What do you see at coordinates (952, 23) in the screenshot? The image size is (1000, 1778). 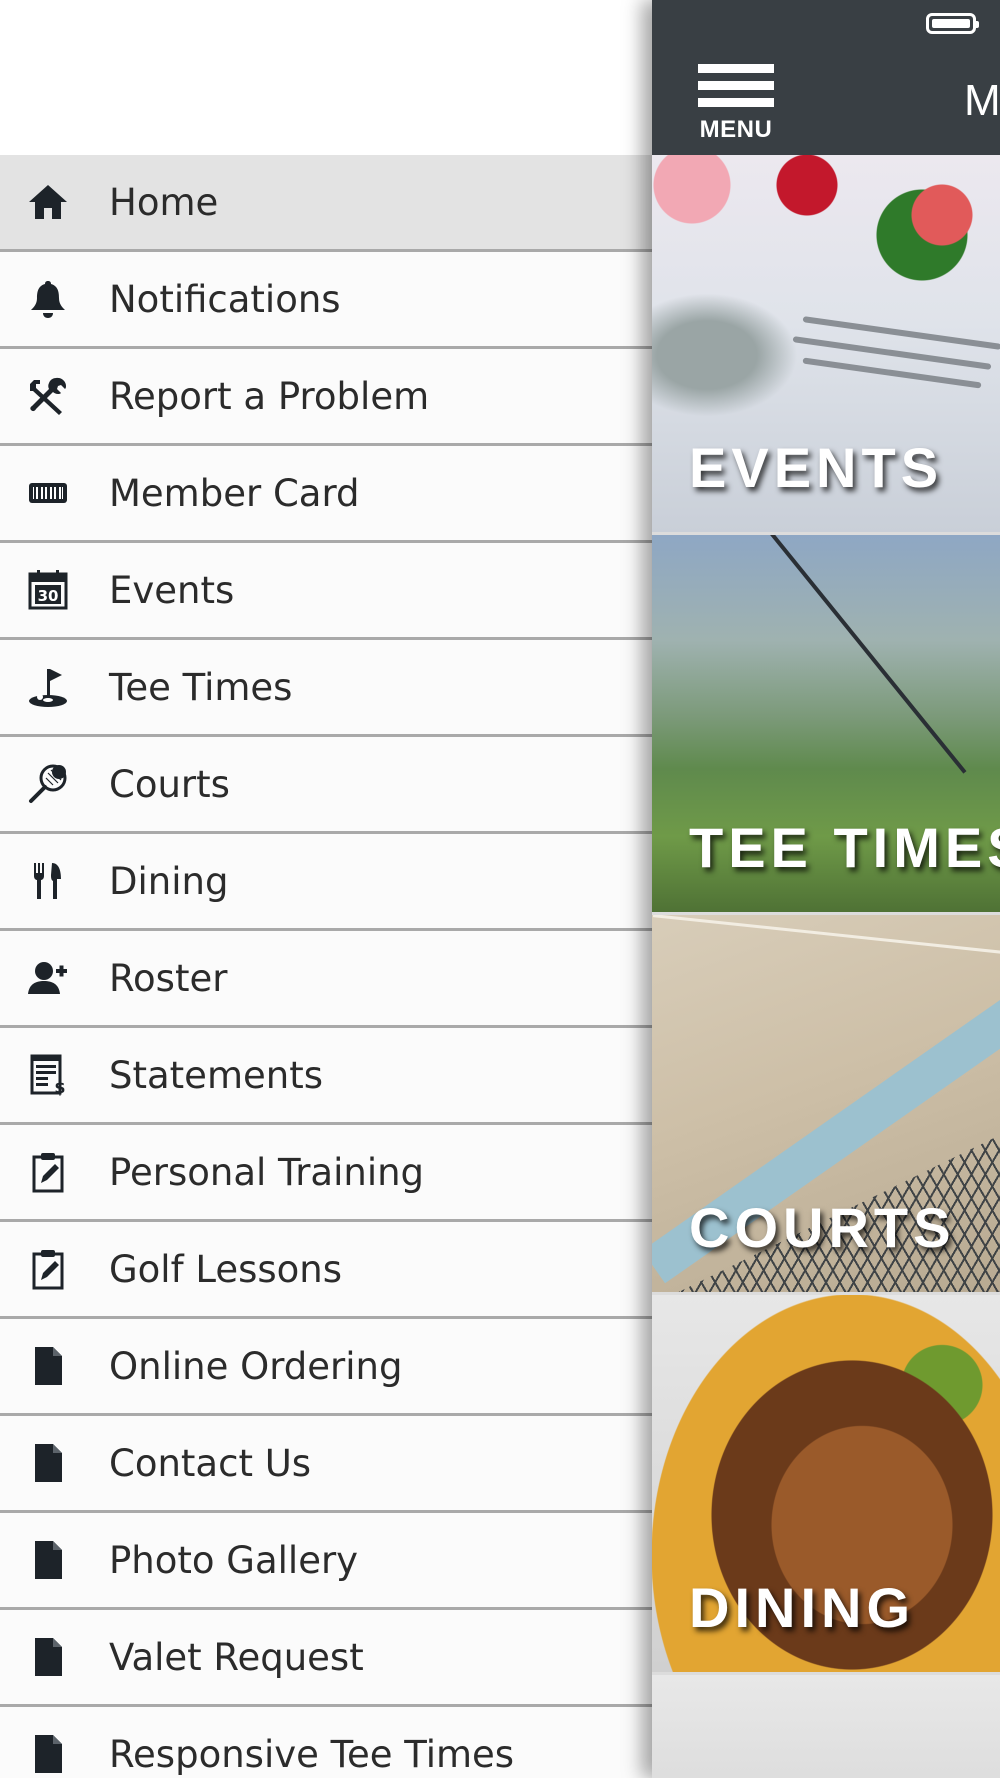 I see `battery-full-icon` at bounding box center [952, 23].